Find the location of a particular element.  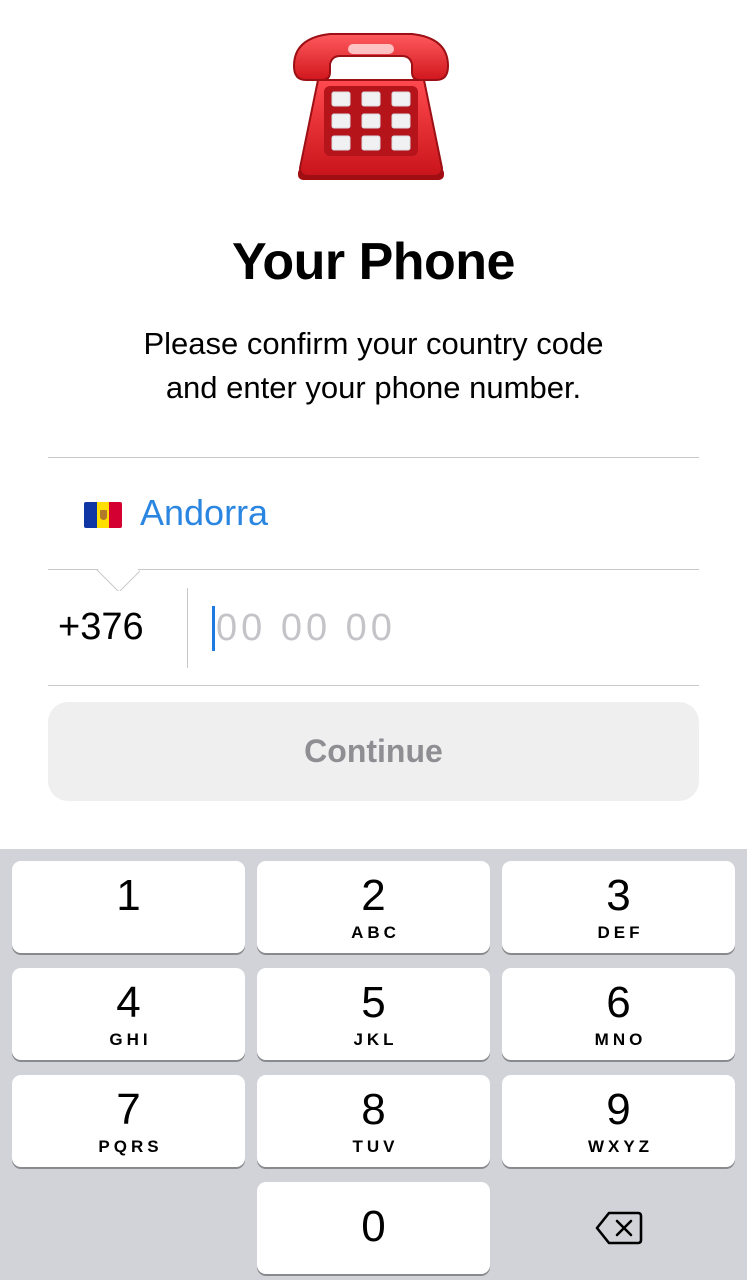

key-3: 3 DEF is located at coordinates (618, 907).